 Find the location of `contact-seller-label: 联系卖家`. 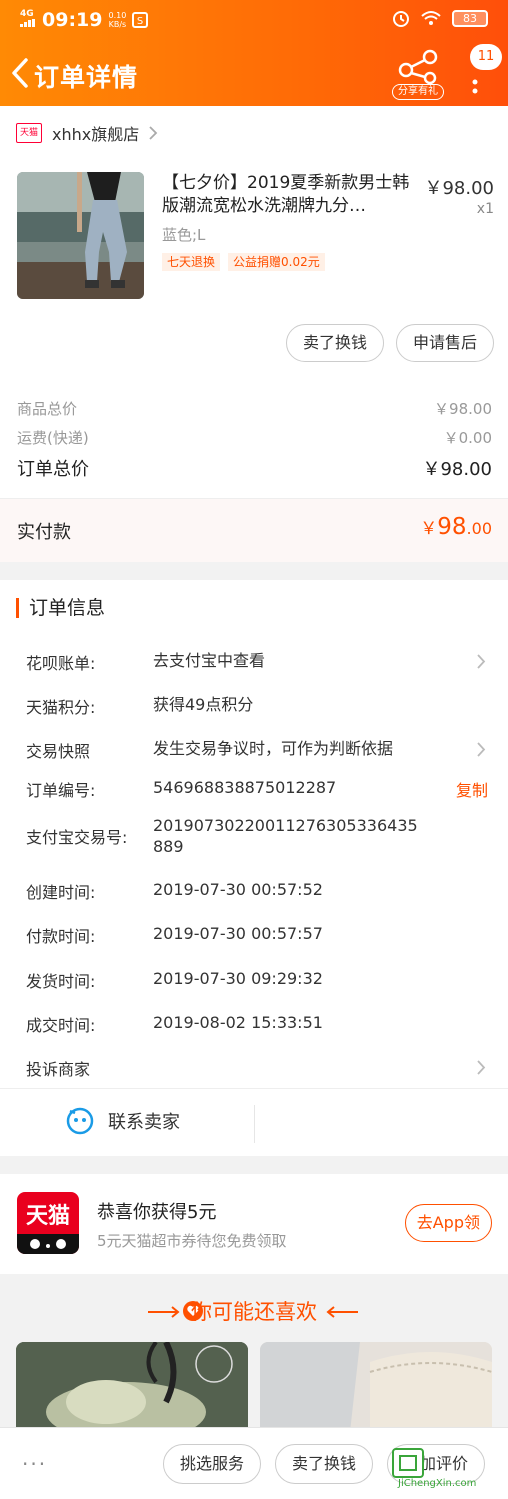

contact-seller-label: 联系卖家 is located at coordinates (144, 1122).